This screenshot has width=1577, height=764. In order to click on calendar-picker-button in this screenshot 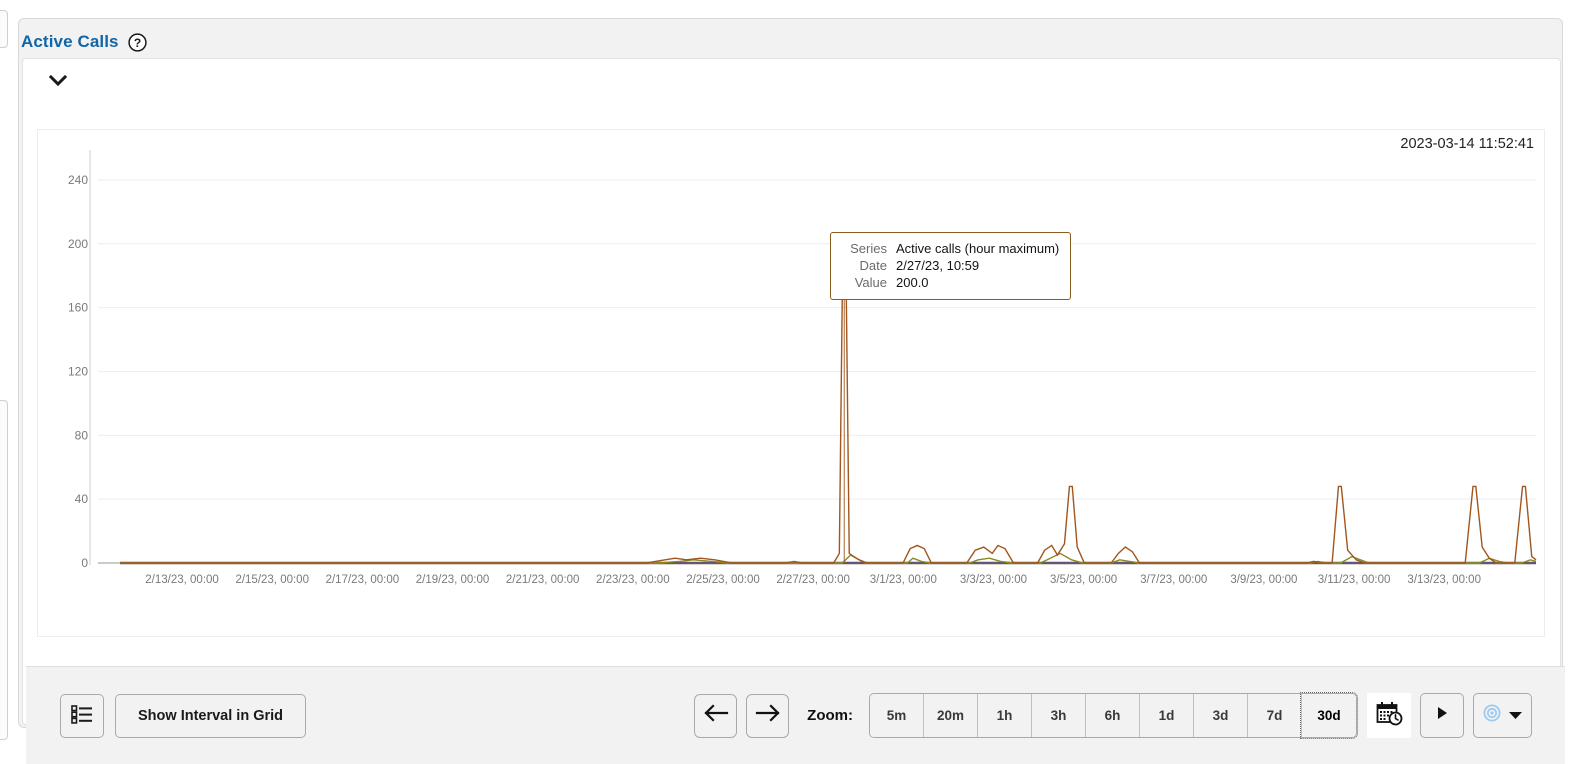, I will do `click(1389, 715)`.